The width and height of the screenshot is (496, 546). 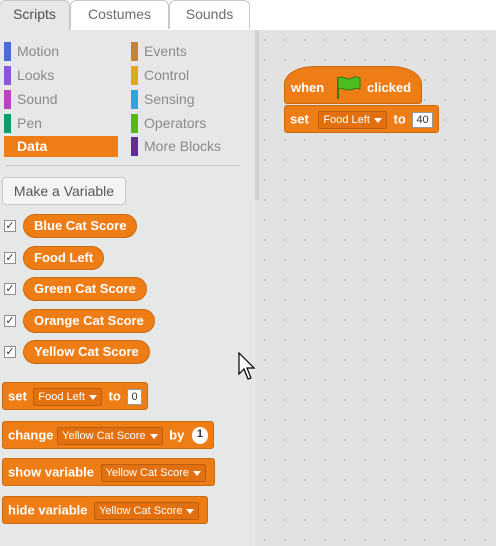 What do you see at coordinates (183, 146) in the screenshot?
I see `category-label: More Blocks` at bounding box center [183, 146].